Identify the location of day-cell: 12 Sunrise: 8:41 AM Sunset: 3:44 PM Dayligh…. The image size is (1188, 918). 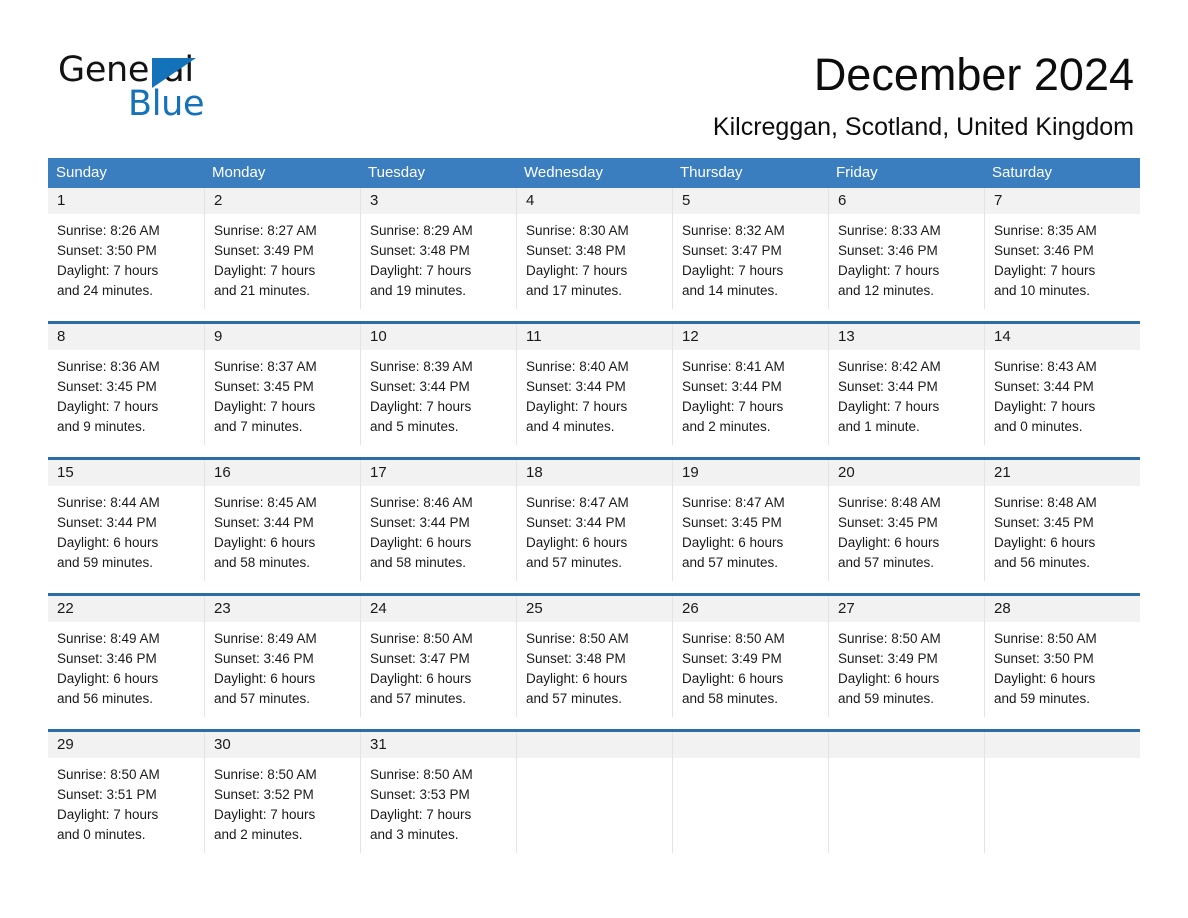
(750, 384).